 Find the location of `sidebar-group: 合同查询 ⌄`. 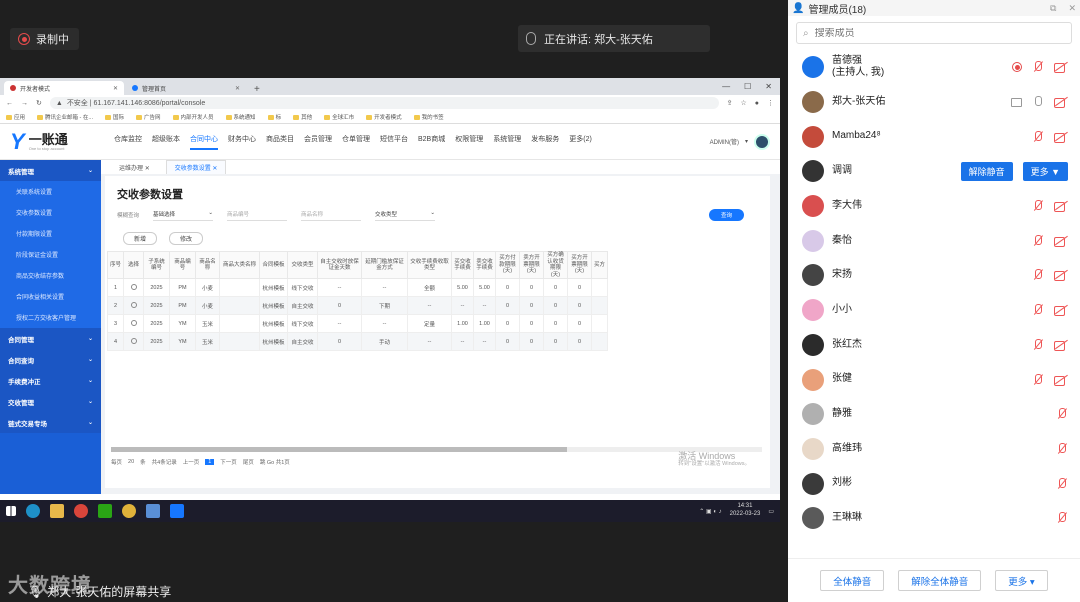

sidebar-group: 合同查询 ⌄ is located at coordinates (50, 359).